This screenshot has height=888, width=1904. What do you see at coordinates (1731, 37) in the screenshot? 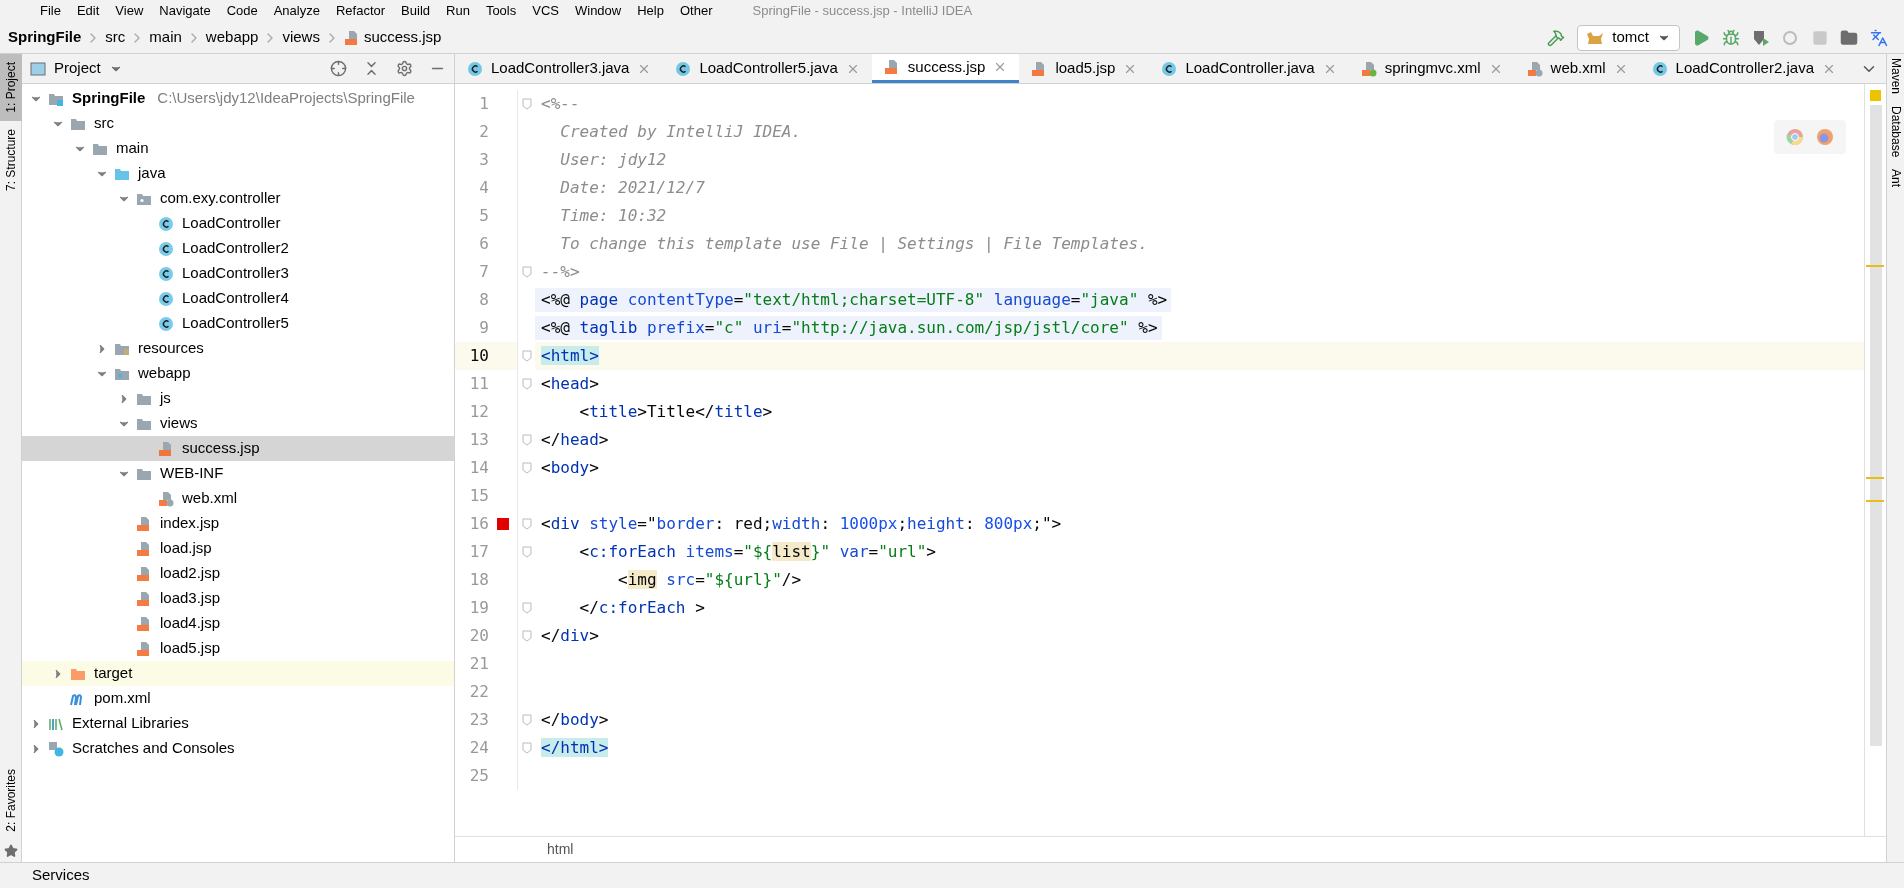
I see `debug-icon` at bounding box center [1731, 37].